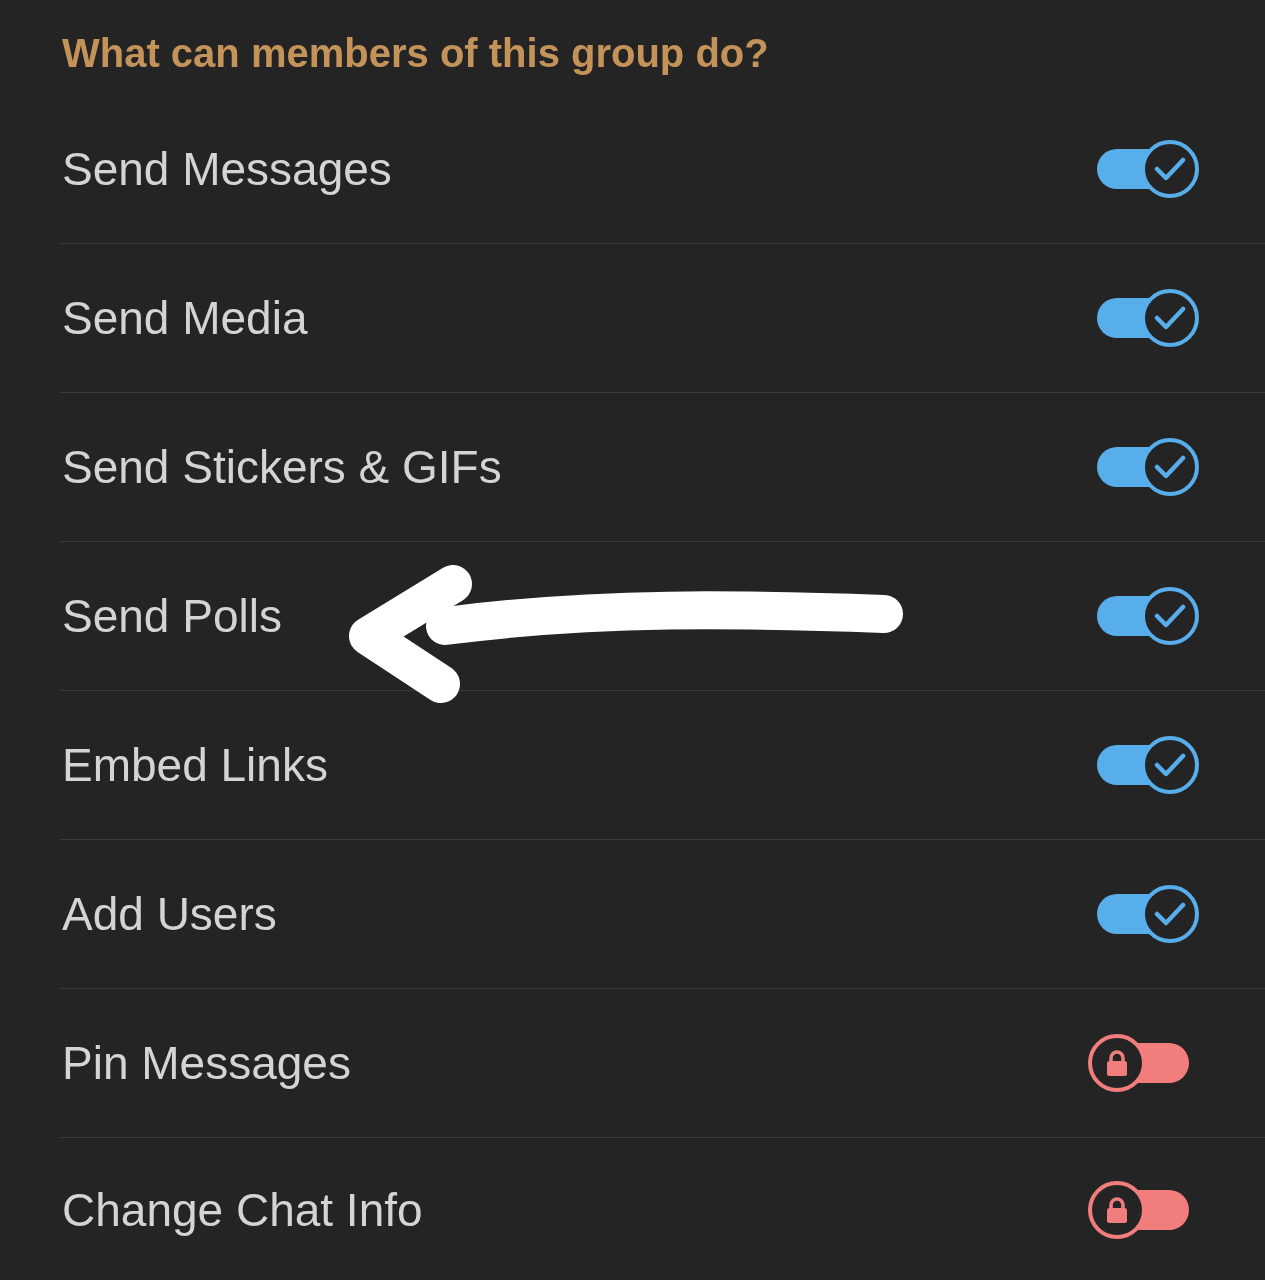  I want to click on permission-label: Change Chat Info, so click(242, 1209).